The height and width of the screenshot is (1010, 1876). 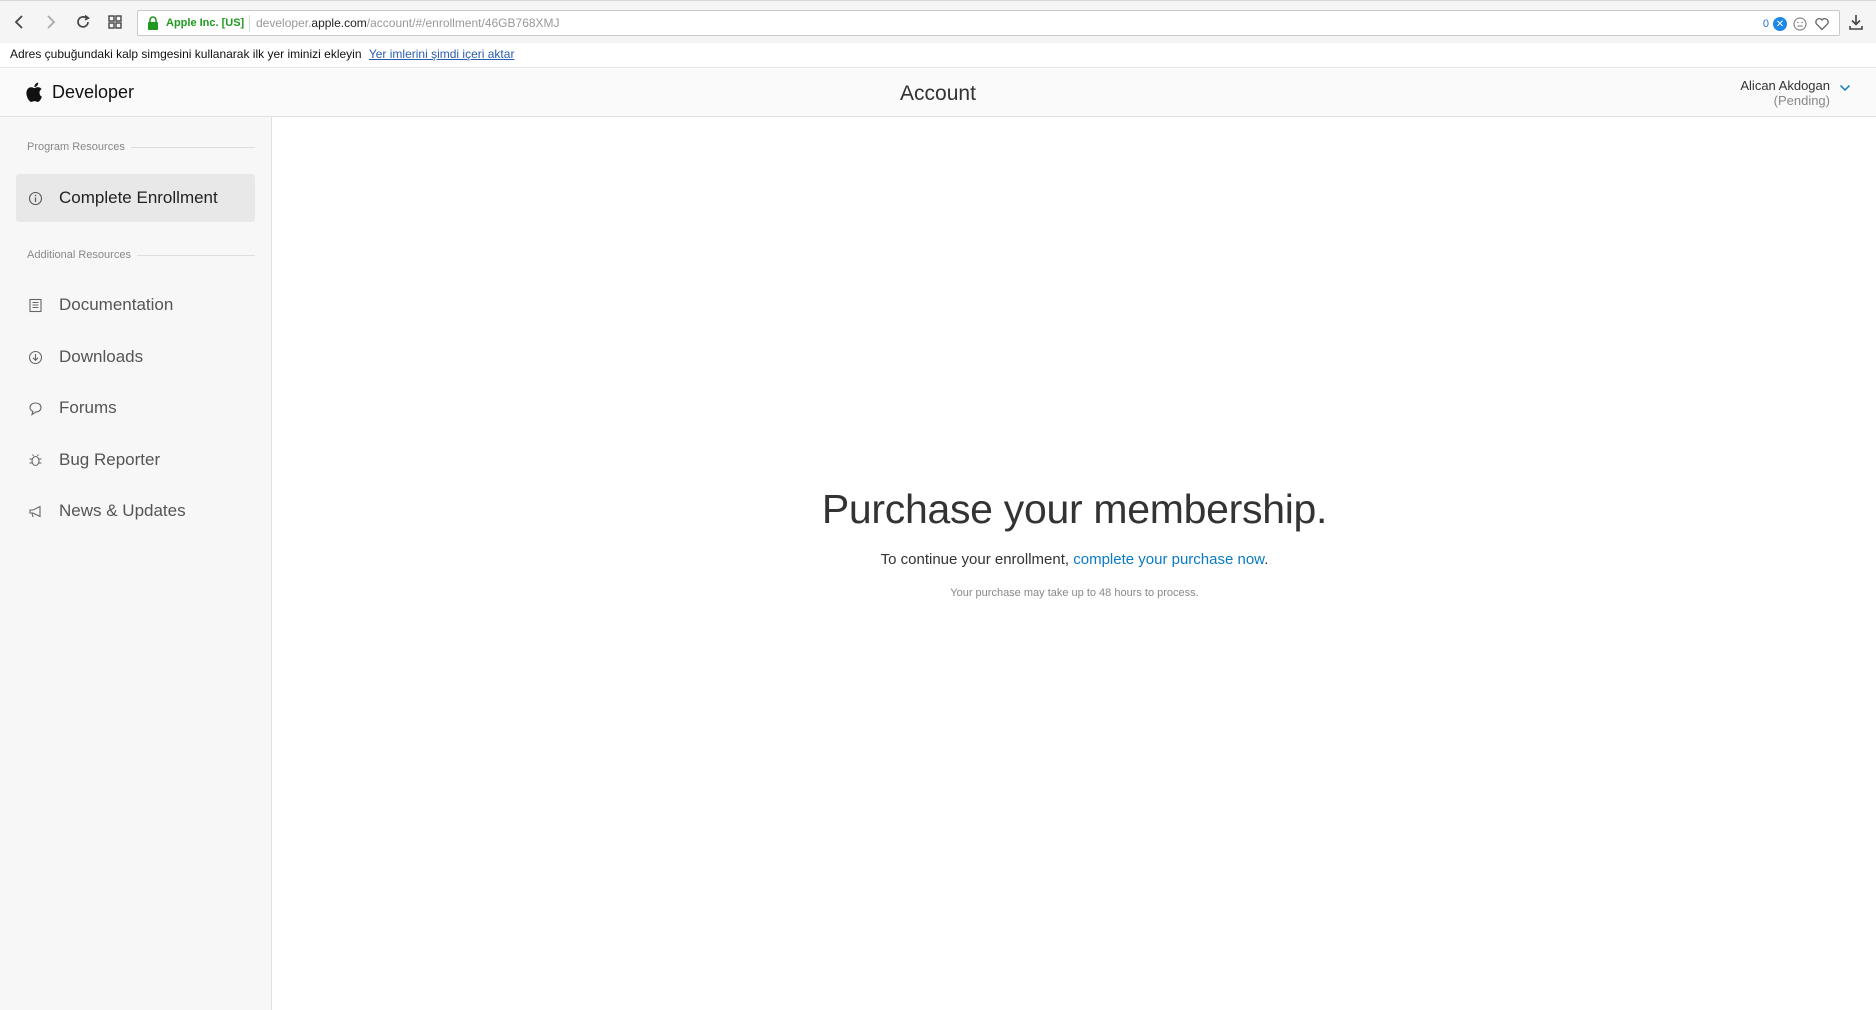 I want to click on additional-resources-label: Additional Resources, so click(x=79, y=255).